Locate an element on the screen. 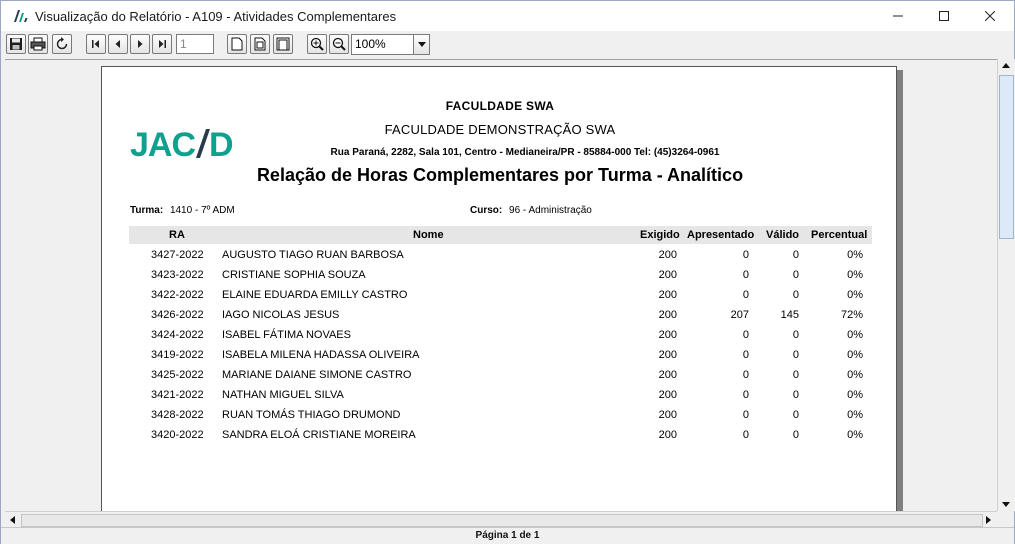 The height and width of the screenshot is (544, 1015). cell-valido: 145 is located at coordinates (789, 315).